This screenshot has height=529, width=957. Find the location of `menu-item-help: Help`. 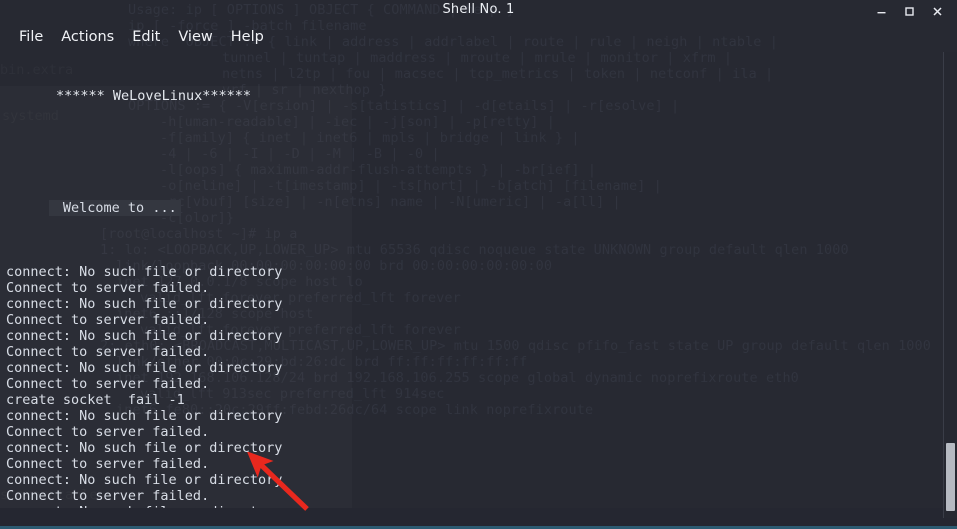

menu-item-help: Help is located at coordinates (247, 37).